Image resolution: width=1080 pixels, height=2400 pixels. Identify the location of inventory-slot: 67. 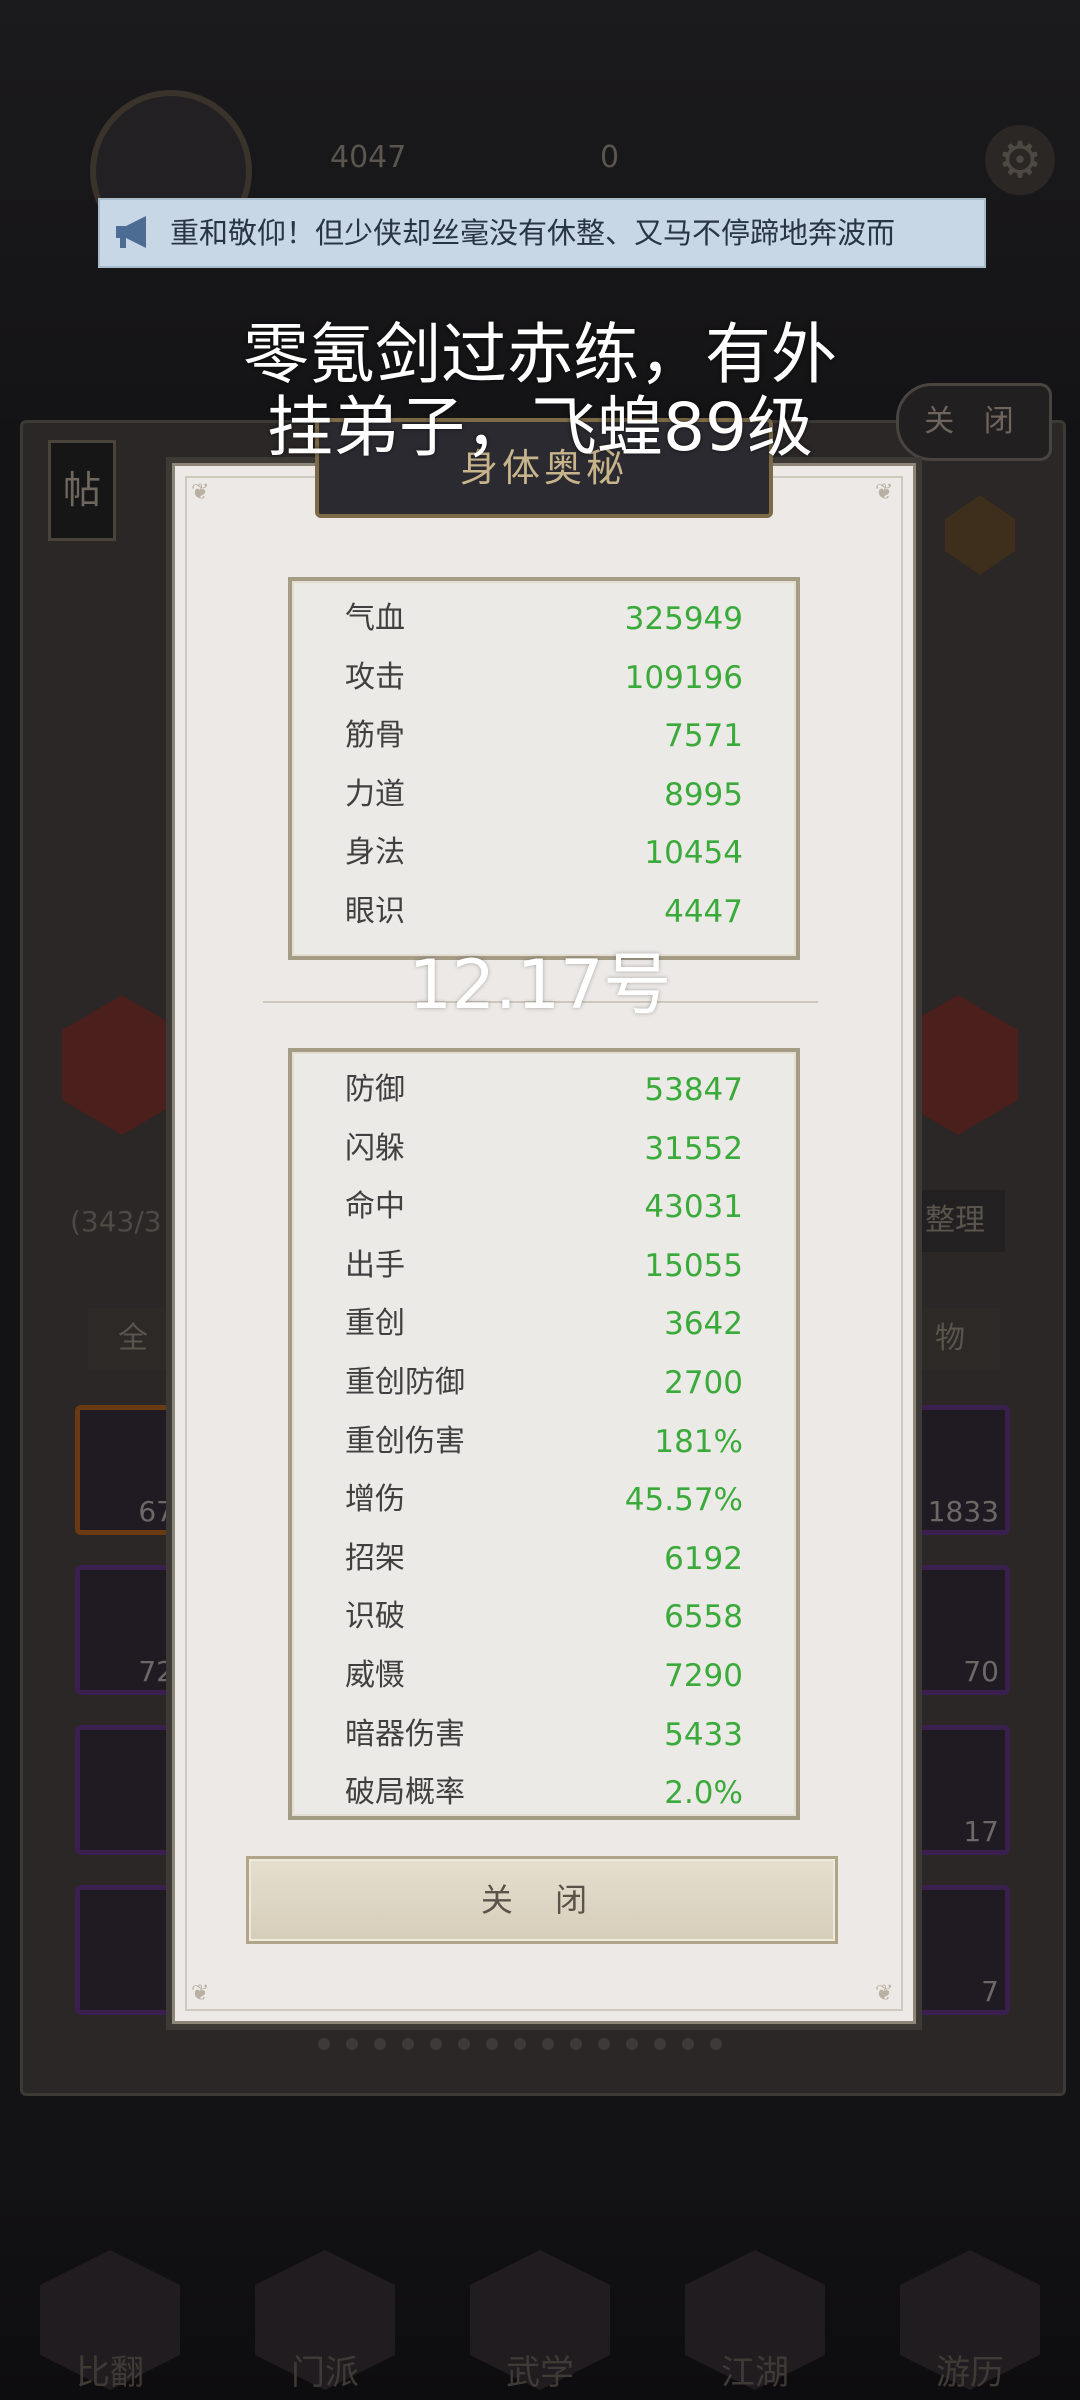
(130, 1470).